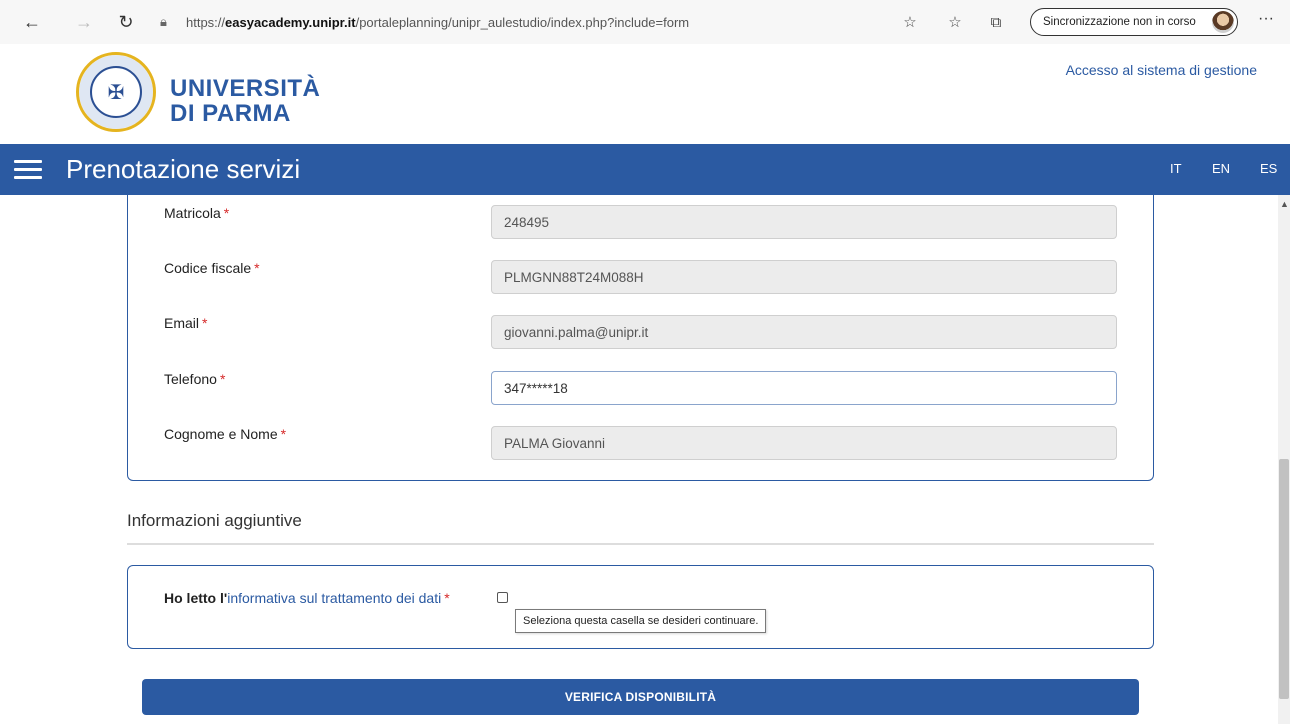 This screenshot has width=1290, height=724. I want to click on forward-arrow-icon: →, so click(84, 22).